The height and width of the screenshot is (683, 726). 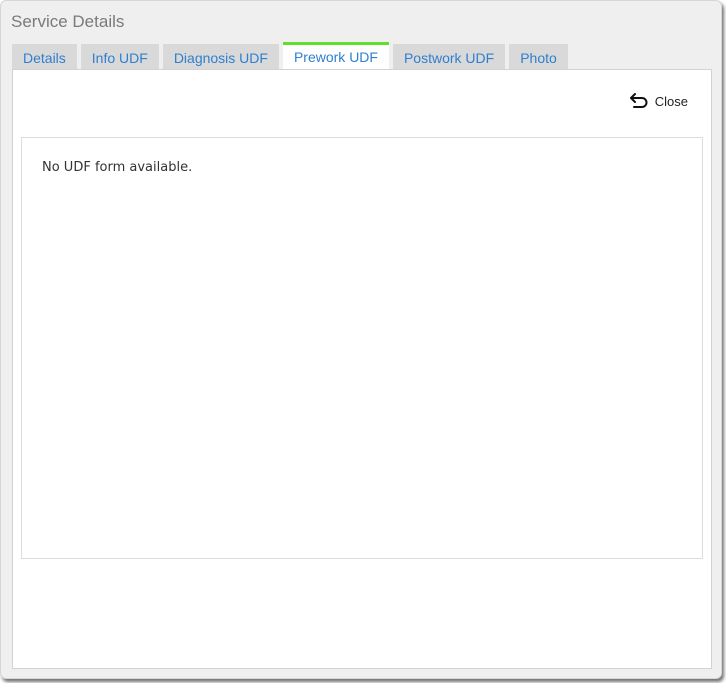 What do you see at coordinates (335, 56) in the screenshot?
I see `tab-prework-udf: Prework UDF` at bounding box center [335, 56].